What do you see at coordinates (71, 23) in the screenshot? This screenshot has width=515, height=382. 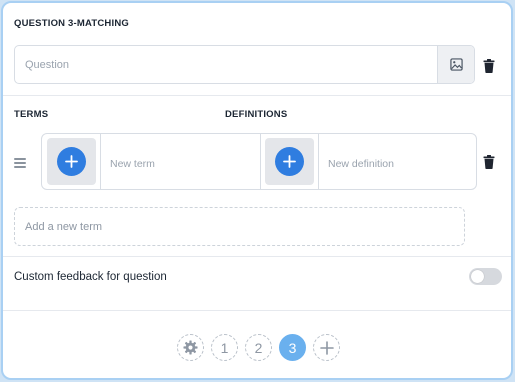 I see `question-title: QUESTION 3-MATCHING` at bounding box center [71, 23].